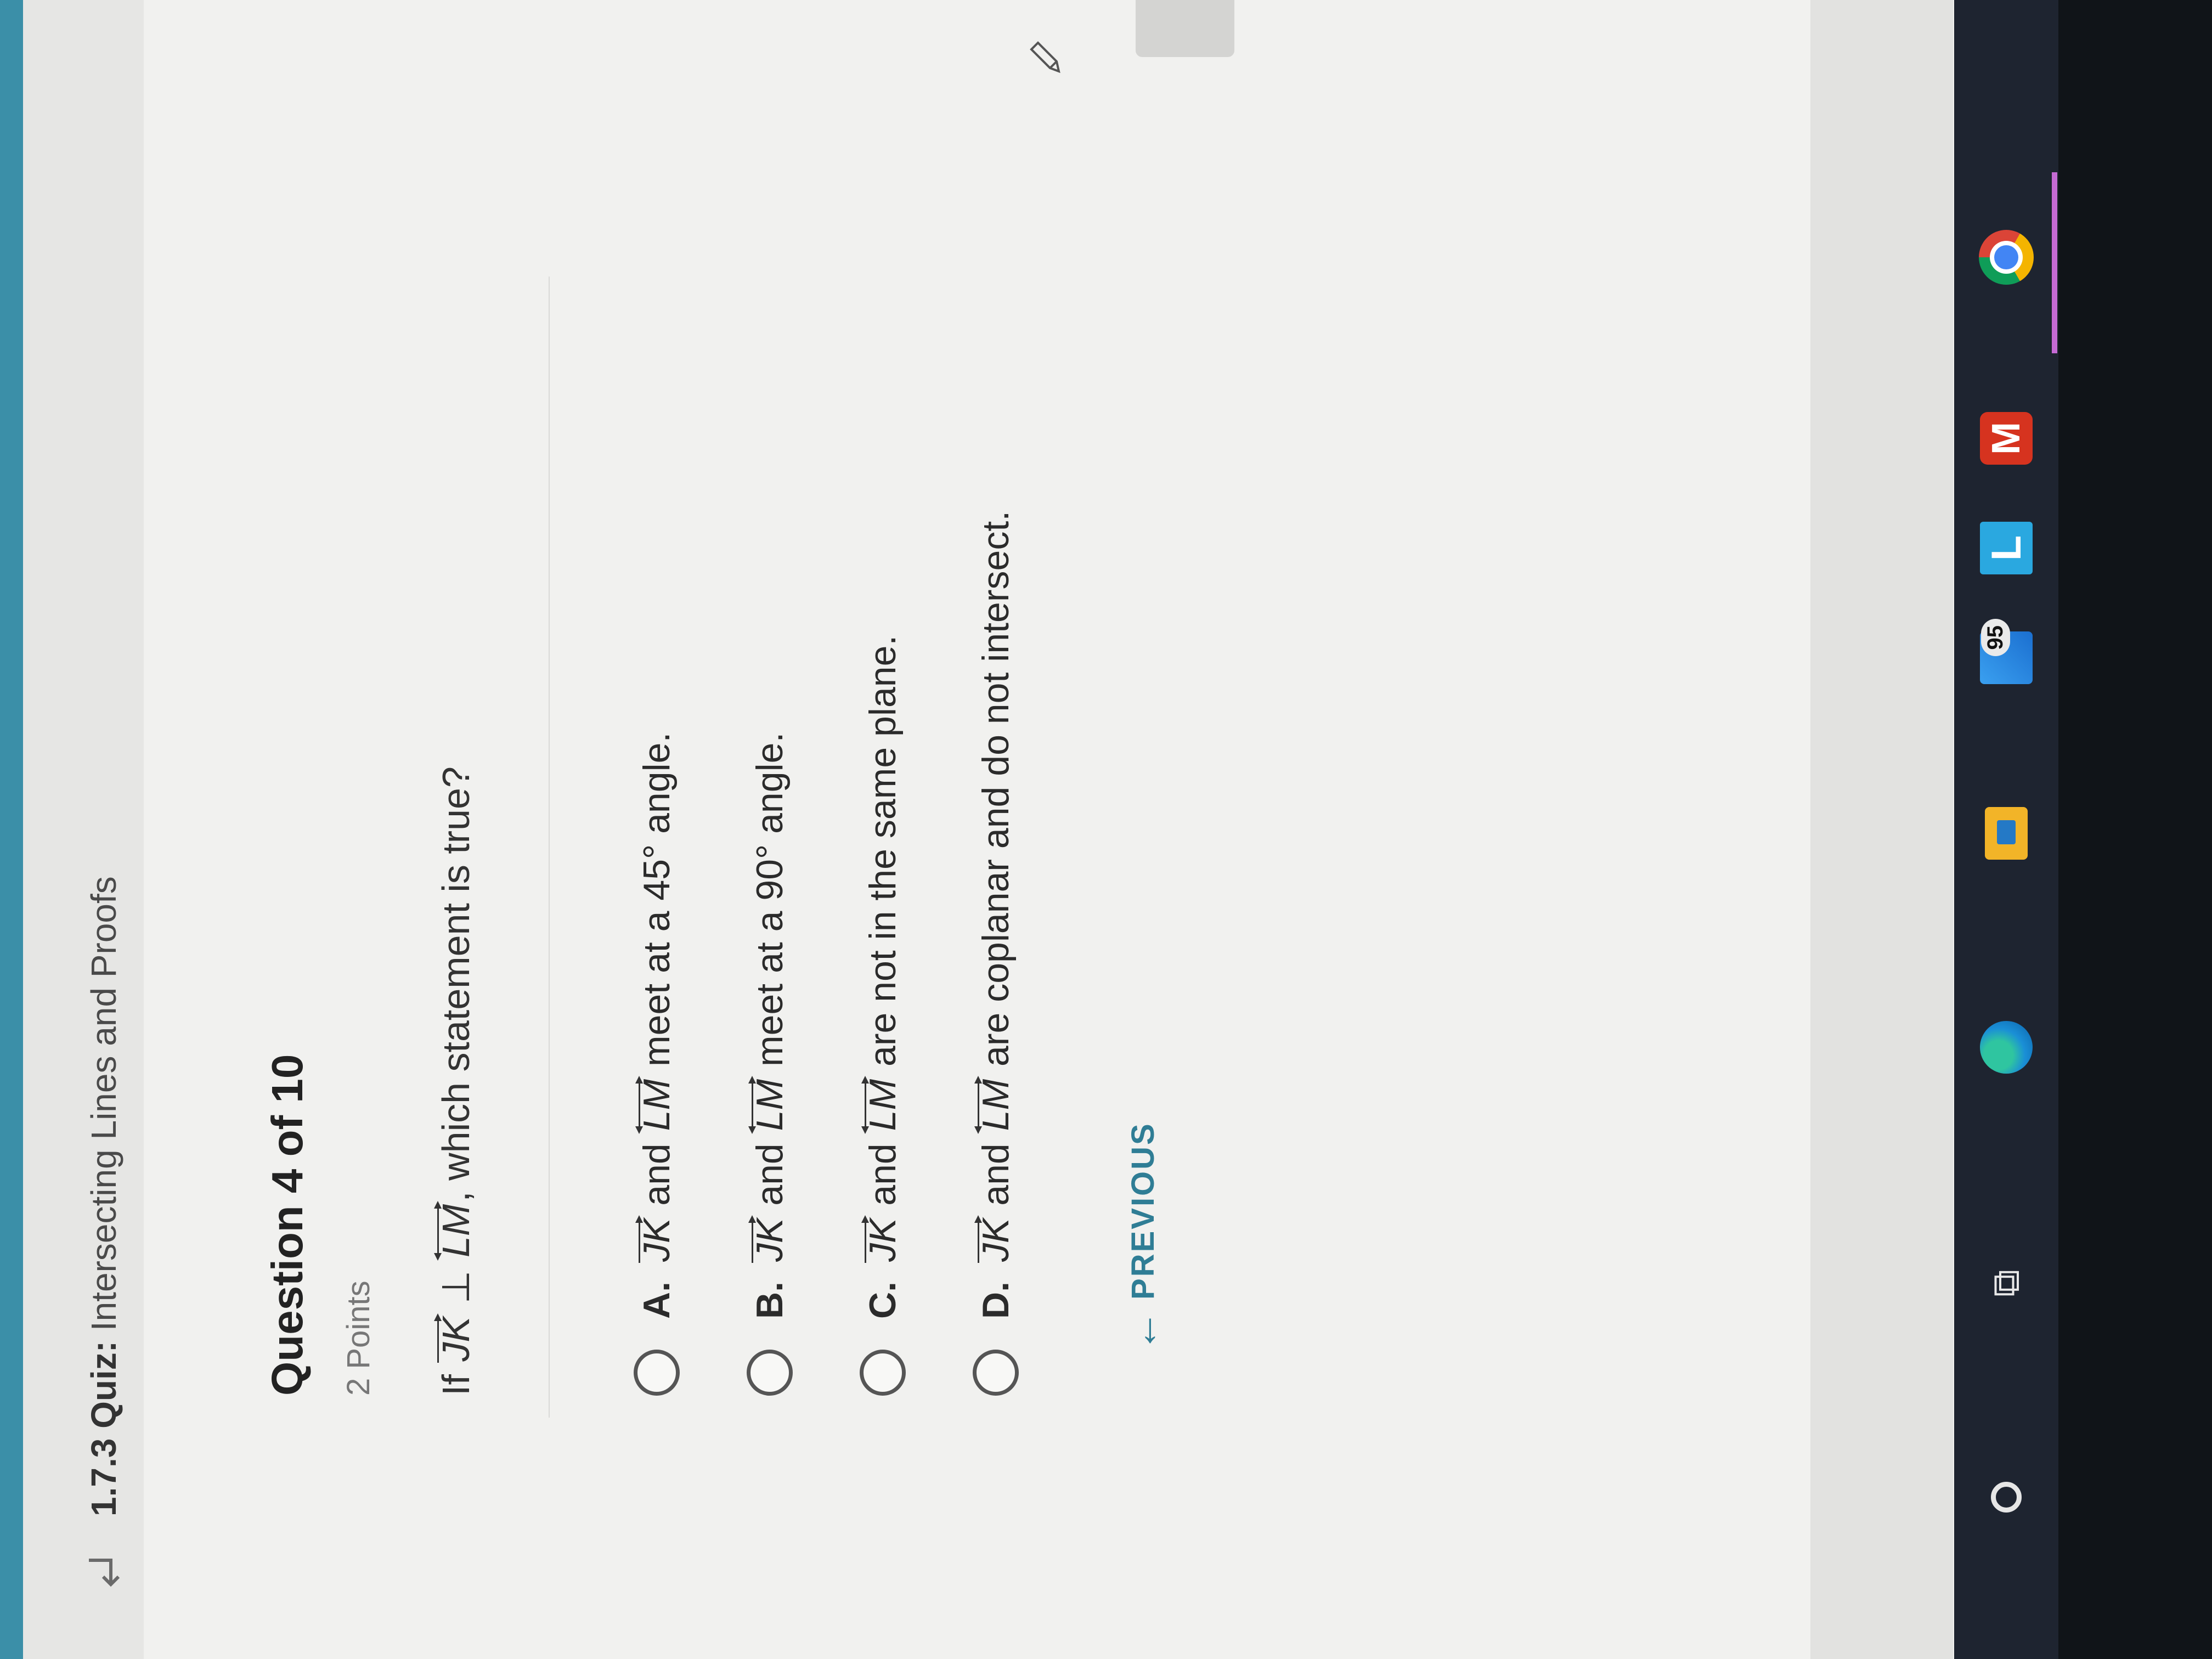  What do you see at coordinates (1143, 1330) in the screenshot?
I see `arrow-left-icon: ←` at bounding box center [1143, 1330].